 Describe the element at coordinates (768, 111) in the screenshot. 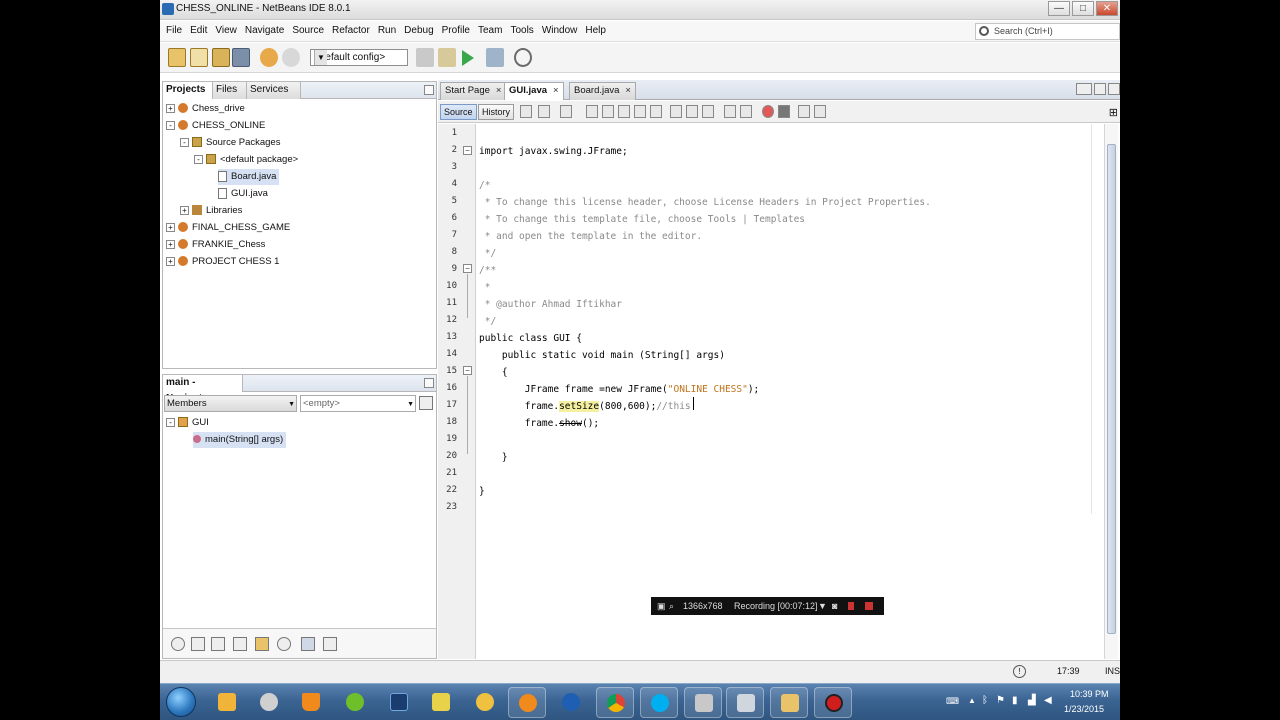

I see `start-macro-icon` at that location.